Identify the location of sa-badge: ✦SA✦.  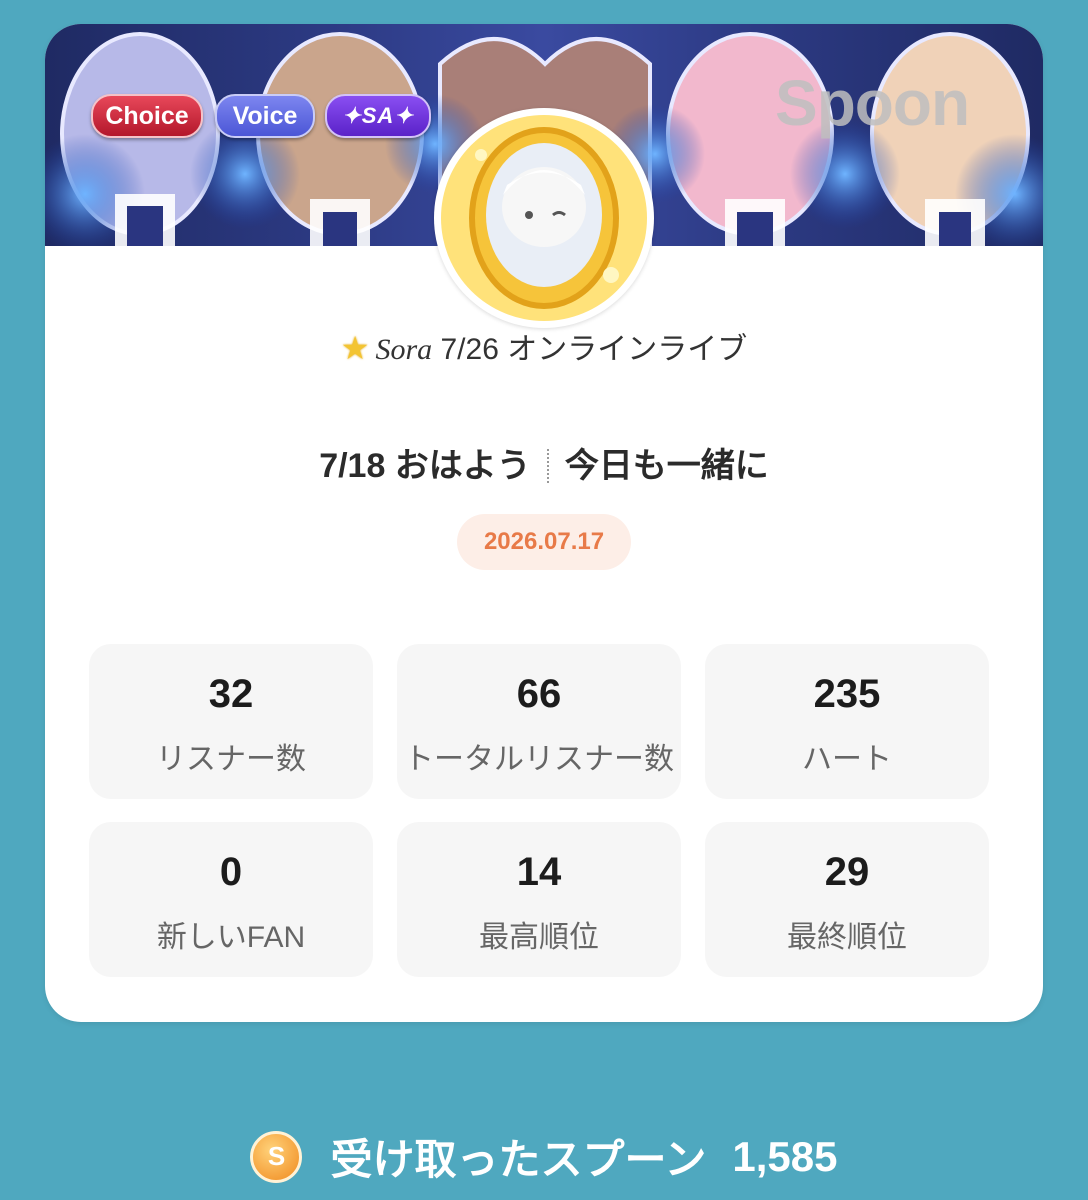
(378, 116).